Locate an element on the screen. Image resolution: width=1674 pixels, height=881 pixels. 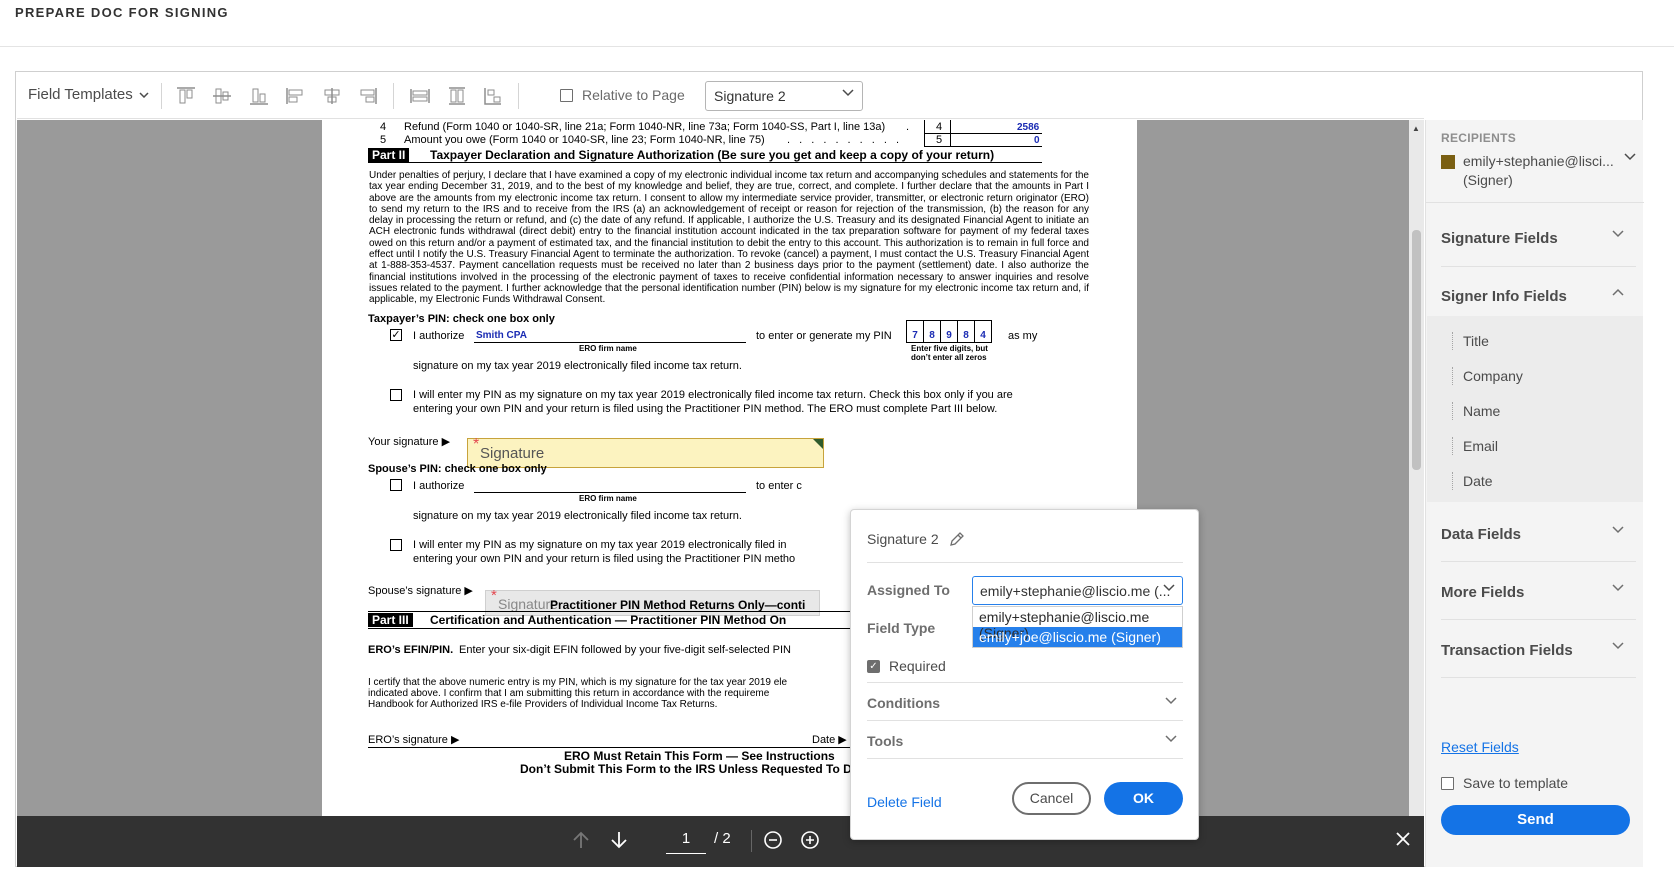
ero-firm-label: ERO firm name is located at coordinates (608, 498).